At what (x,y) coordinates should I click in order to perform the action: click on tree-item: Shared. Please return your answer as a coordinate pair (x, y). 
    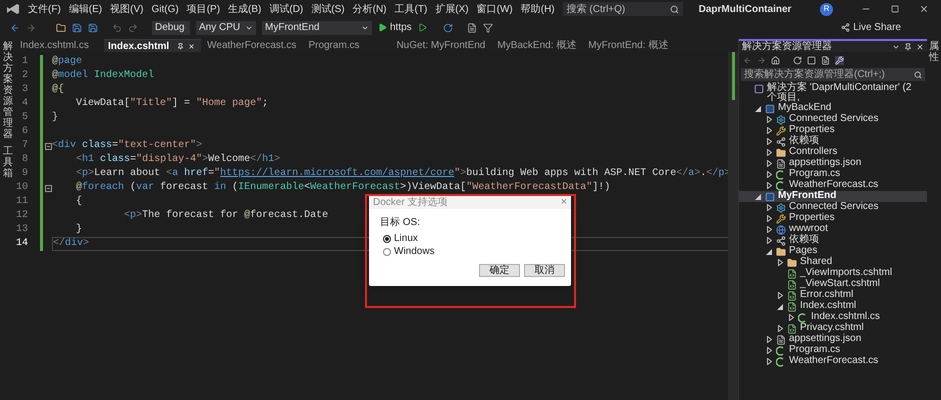
    Looking at the image, I should click on (833, 262).